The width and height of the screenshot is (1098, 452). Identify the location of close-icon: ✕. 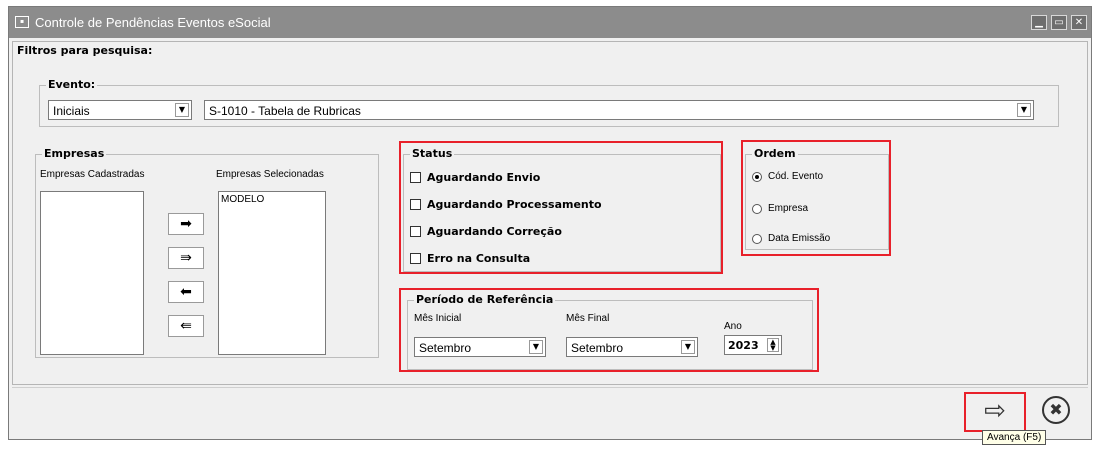
(1079, 22).